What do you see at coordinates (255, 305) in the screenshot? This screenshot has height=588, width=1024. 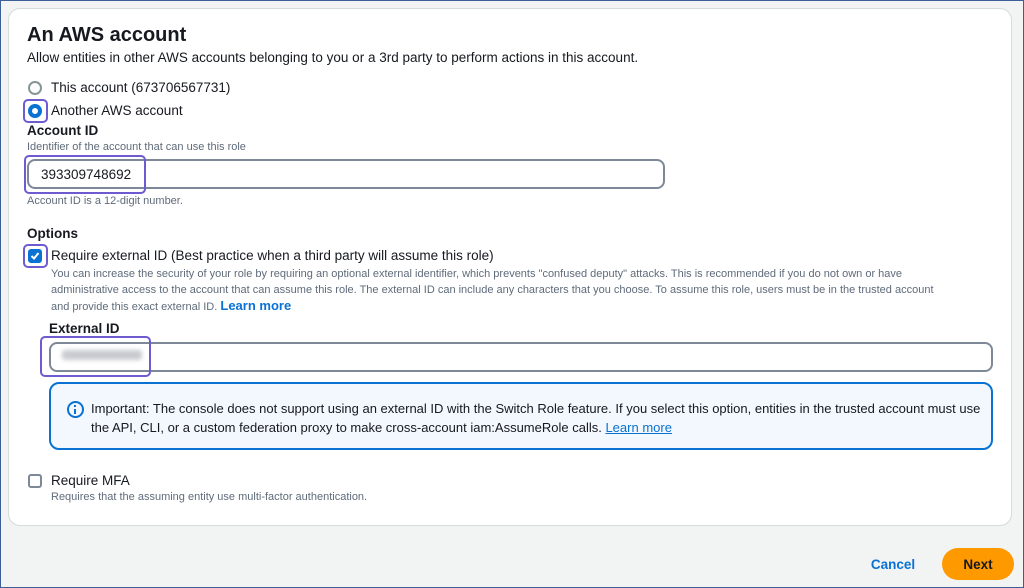 I see `external-id-learn-more-link: Learn more` at bounding box center [255, 305].